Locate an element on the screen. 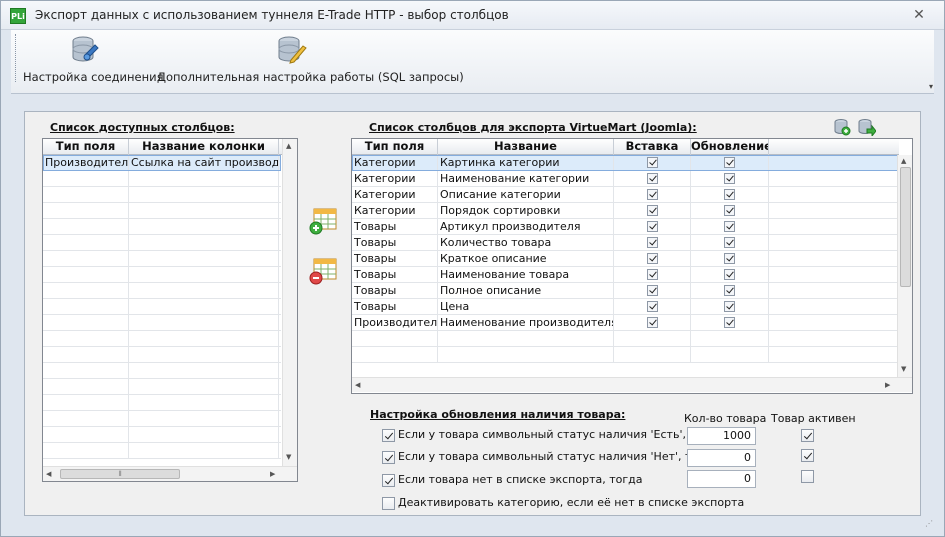  available-horizontal-scrollbar: ◀ ⦀ ▶ is located at coordinates (170, 473).